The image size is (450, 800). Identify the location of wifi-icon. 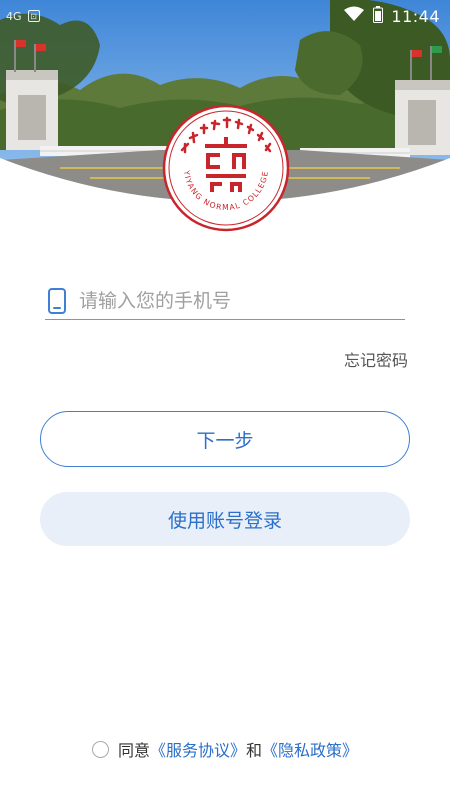
(354, 16).